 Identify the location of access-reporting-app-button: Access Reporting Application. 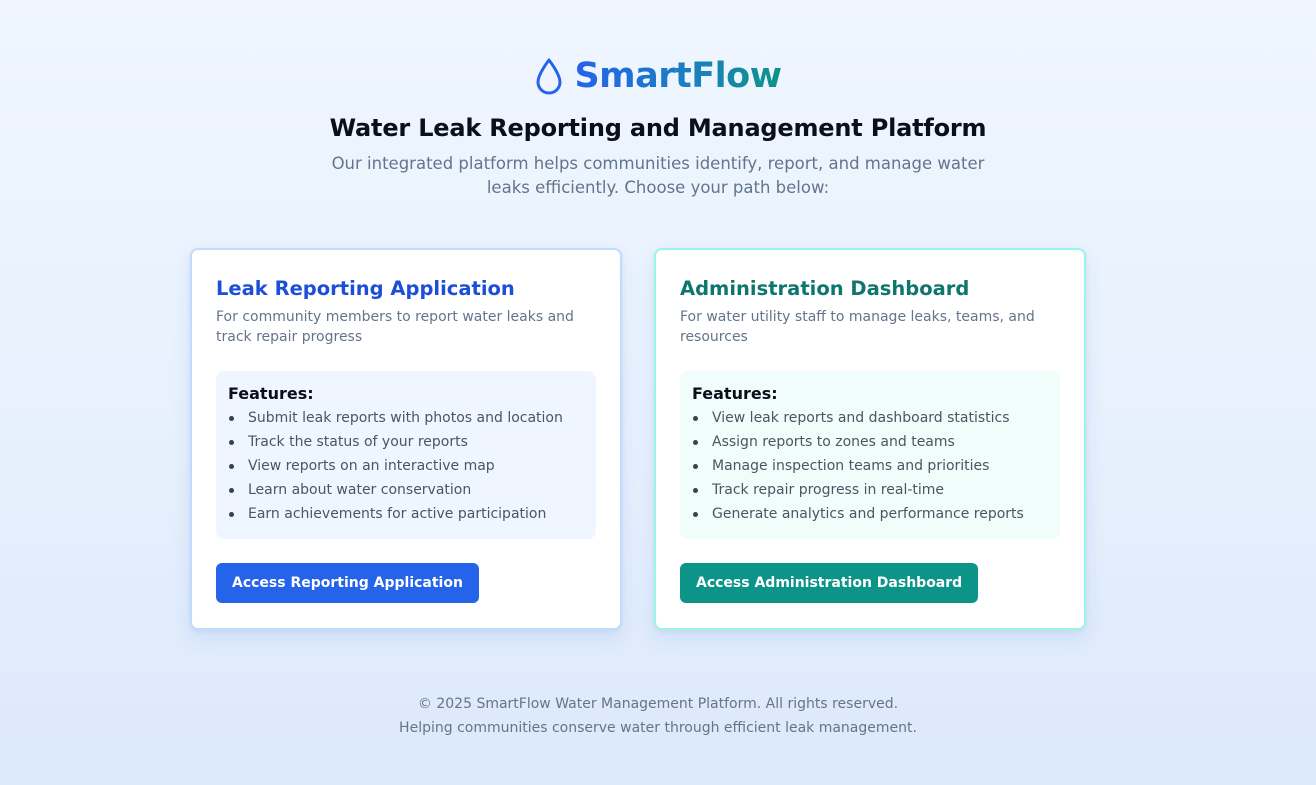
(347, 583).